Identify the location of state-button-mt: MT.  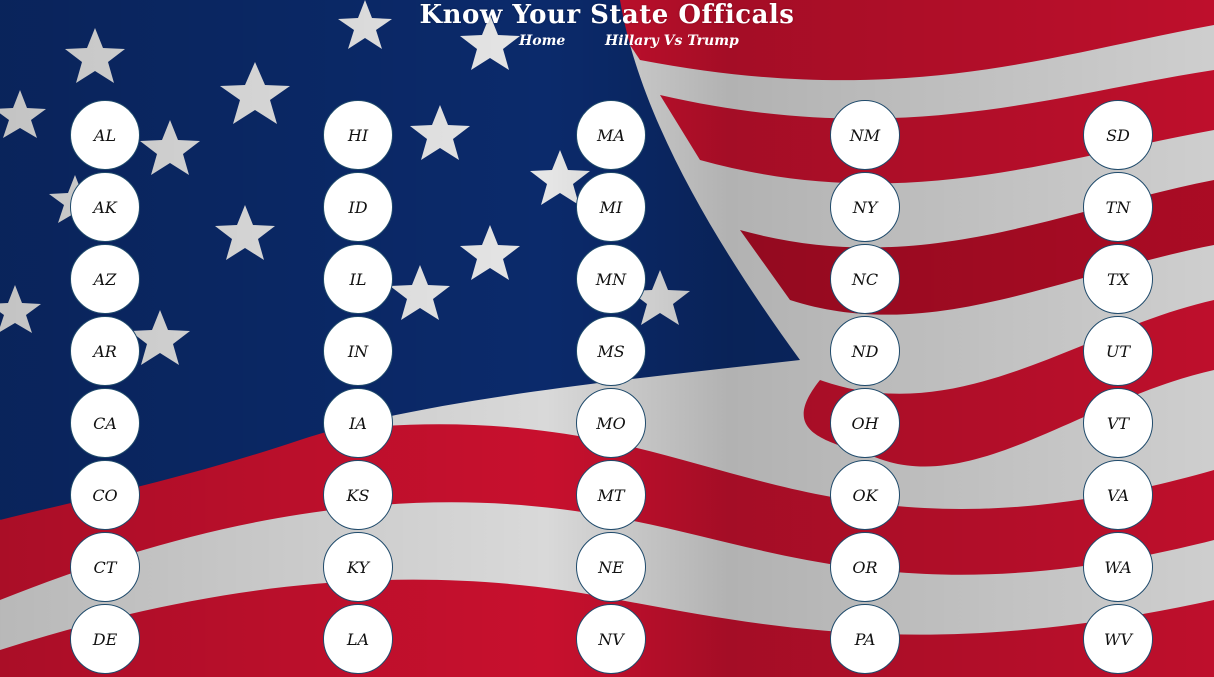
(611, 495).